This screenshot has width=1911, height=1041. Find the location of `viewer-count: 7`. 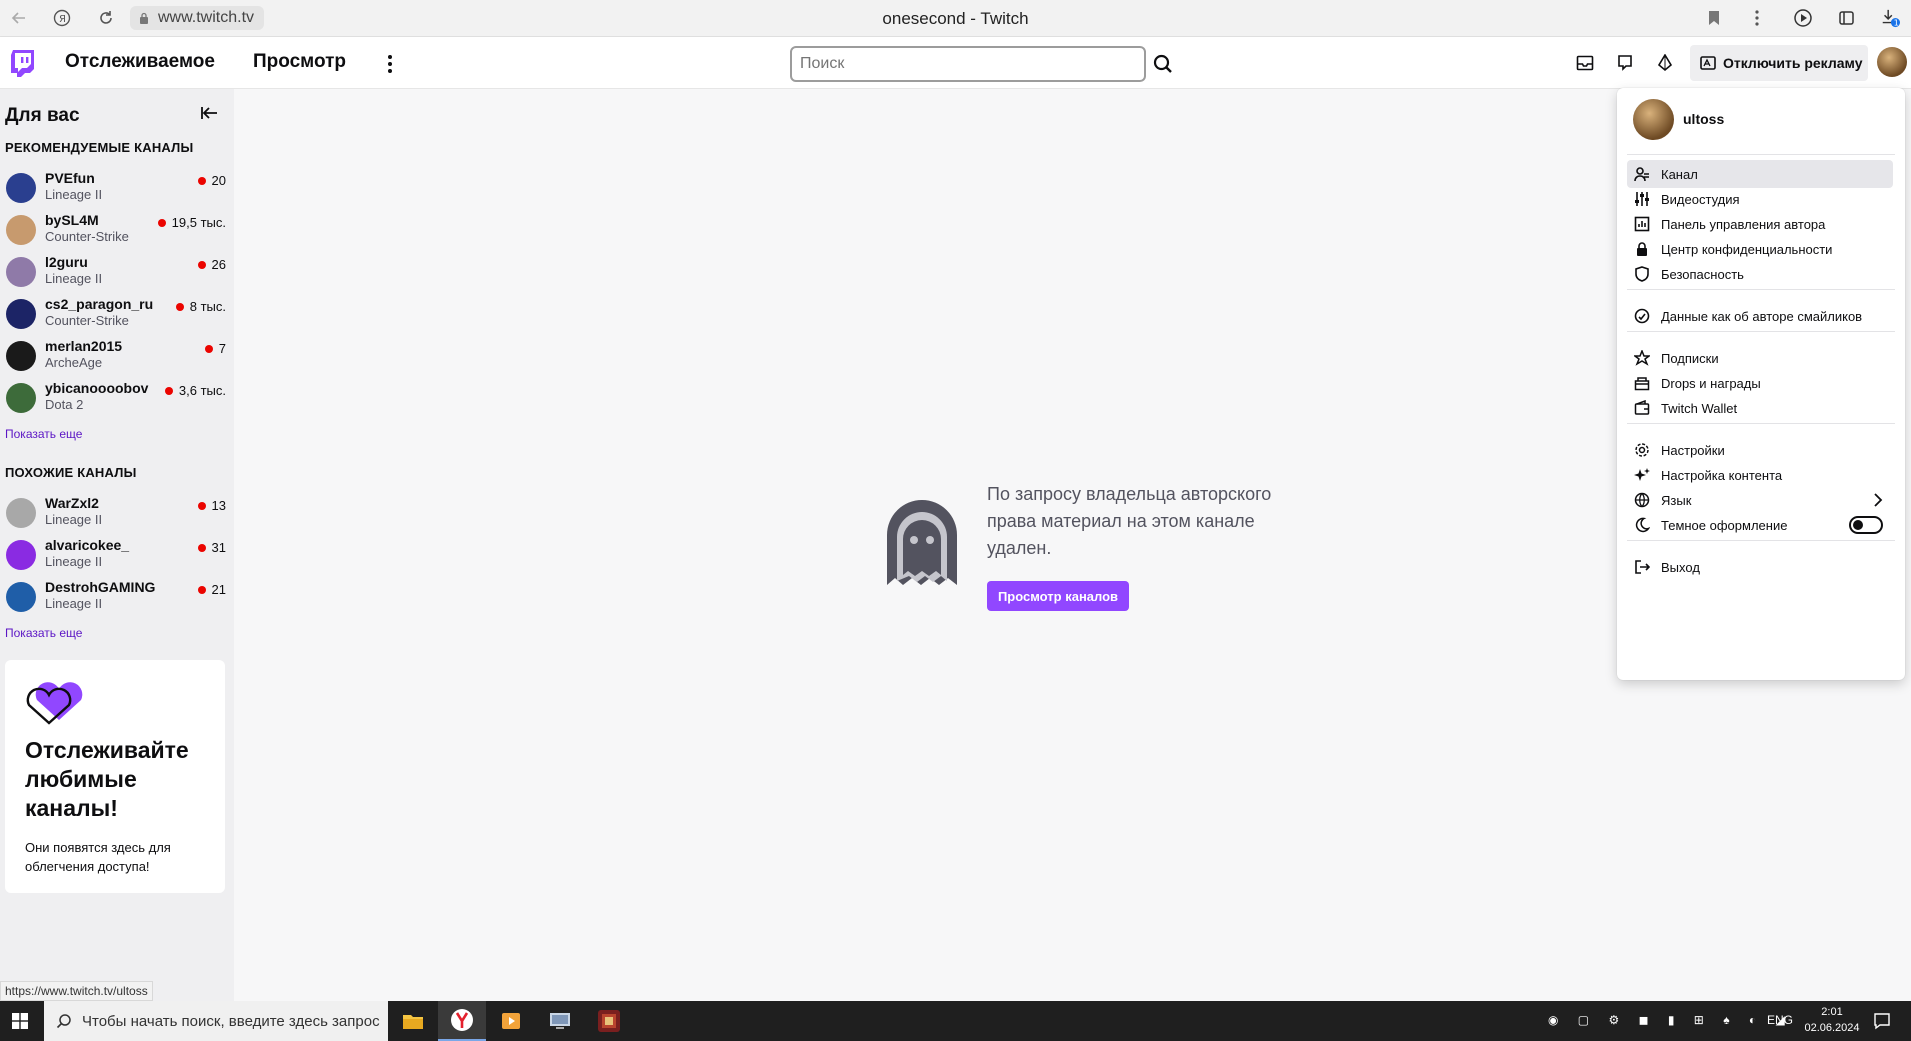

viewer-count: 7 is located at coordinates (215, 348).